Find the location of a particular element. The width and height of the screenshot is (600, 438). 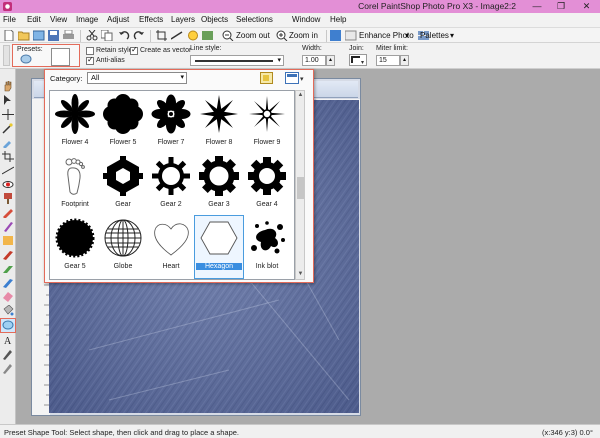

scroll-up-icon: ▲ is located at coordinates (300, 95).